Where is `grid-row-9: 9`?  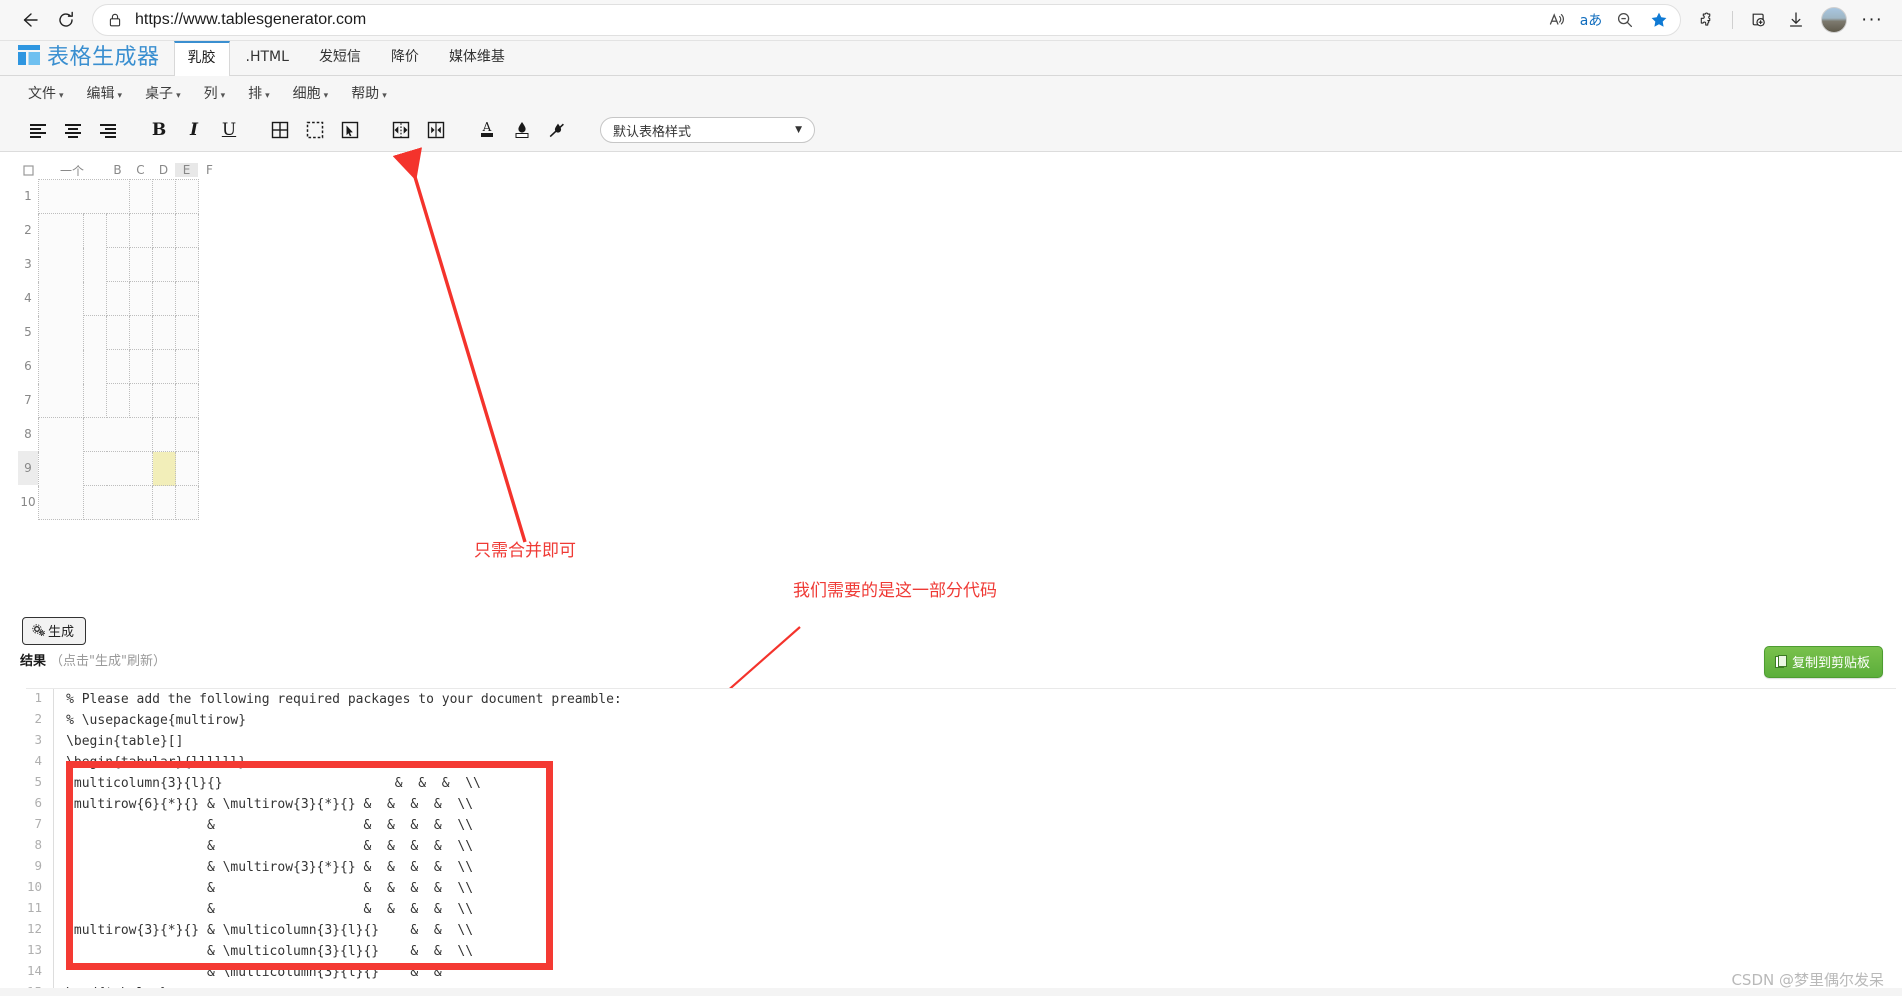
grid-row-9: 9 is located at coordinates (28, 468).